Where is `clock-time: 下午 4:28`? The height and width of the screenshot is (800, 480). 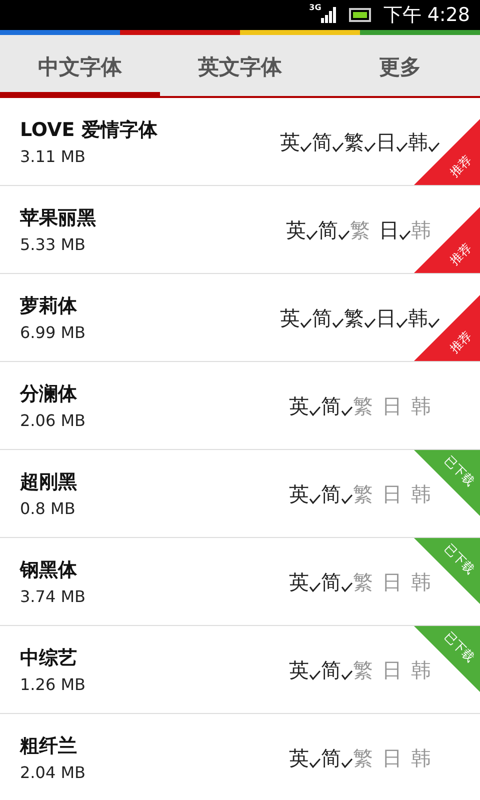
clock-time: 下午 4:28 is located at coordinates (426, 15).